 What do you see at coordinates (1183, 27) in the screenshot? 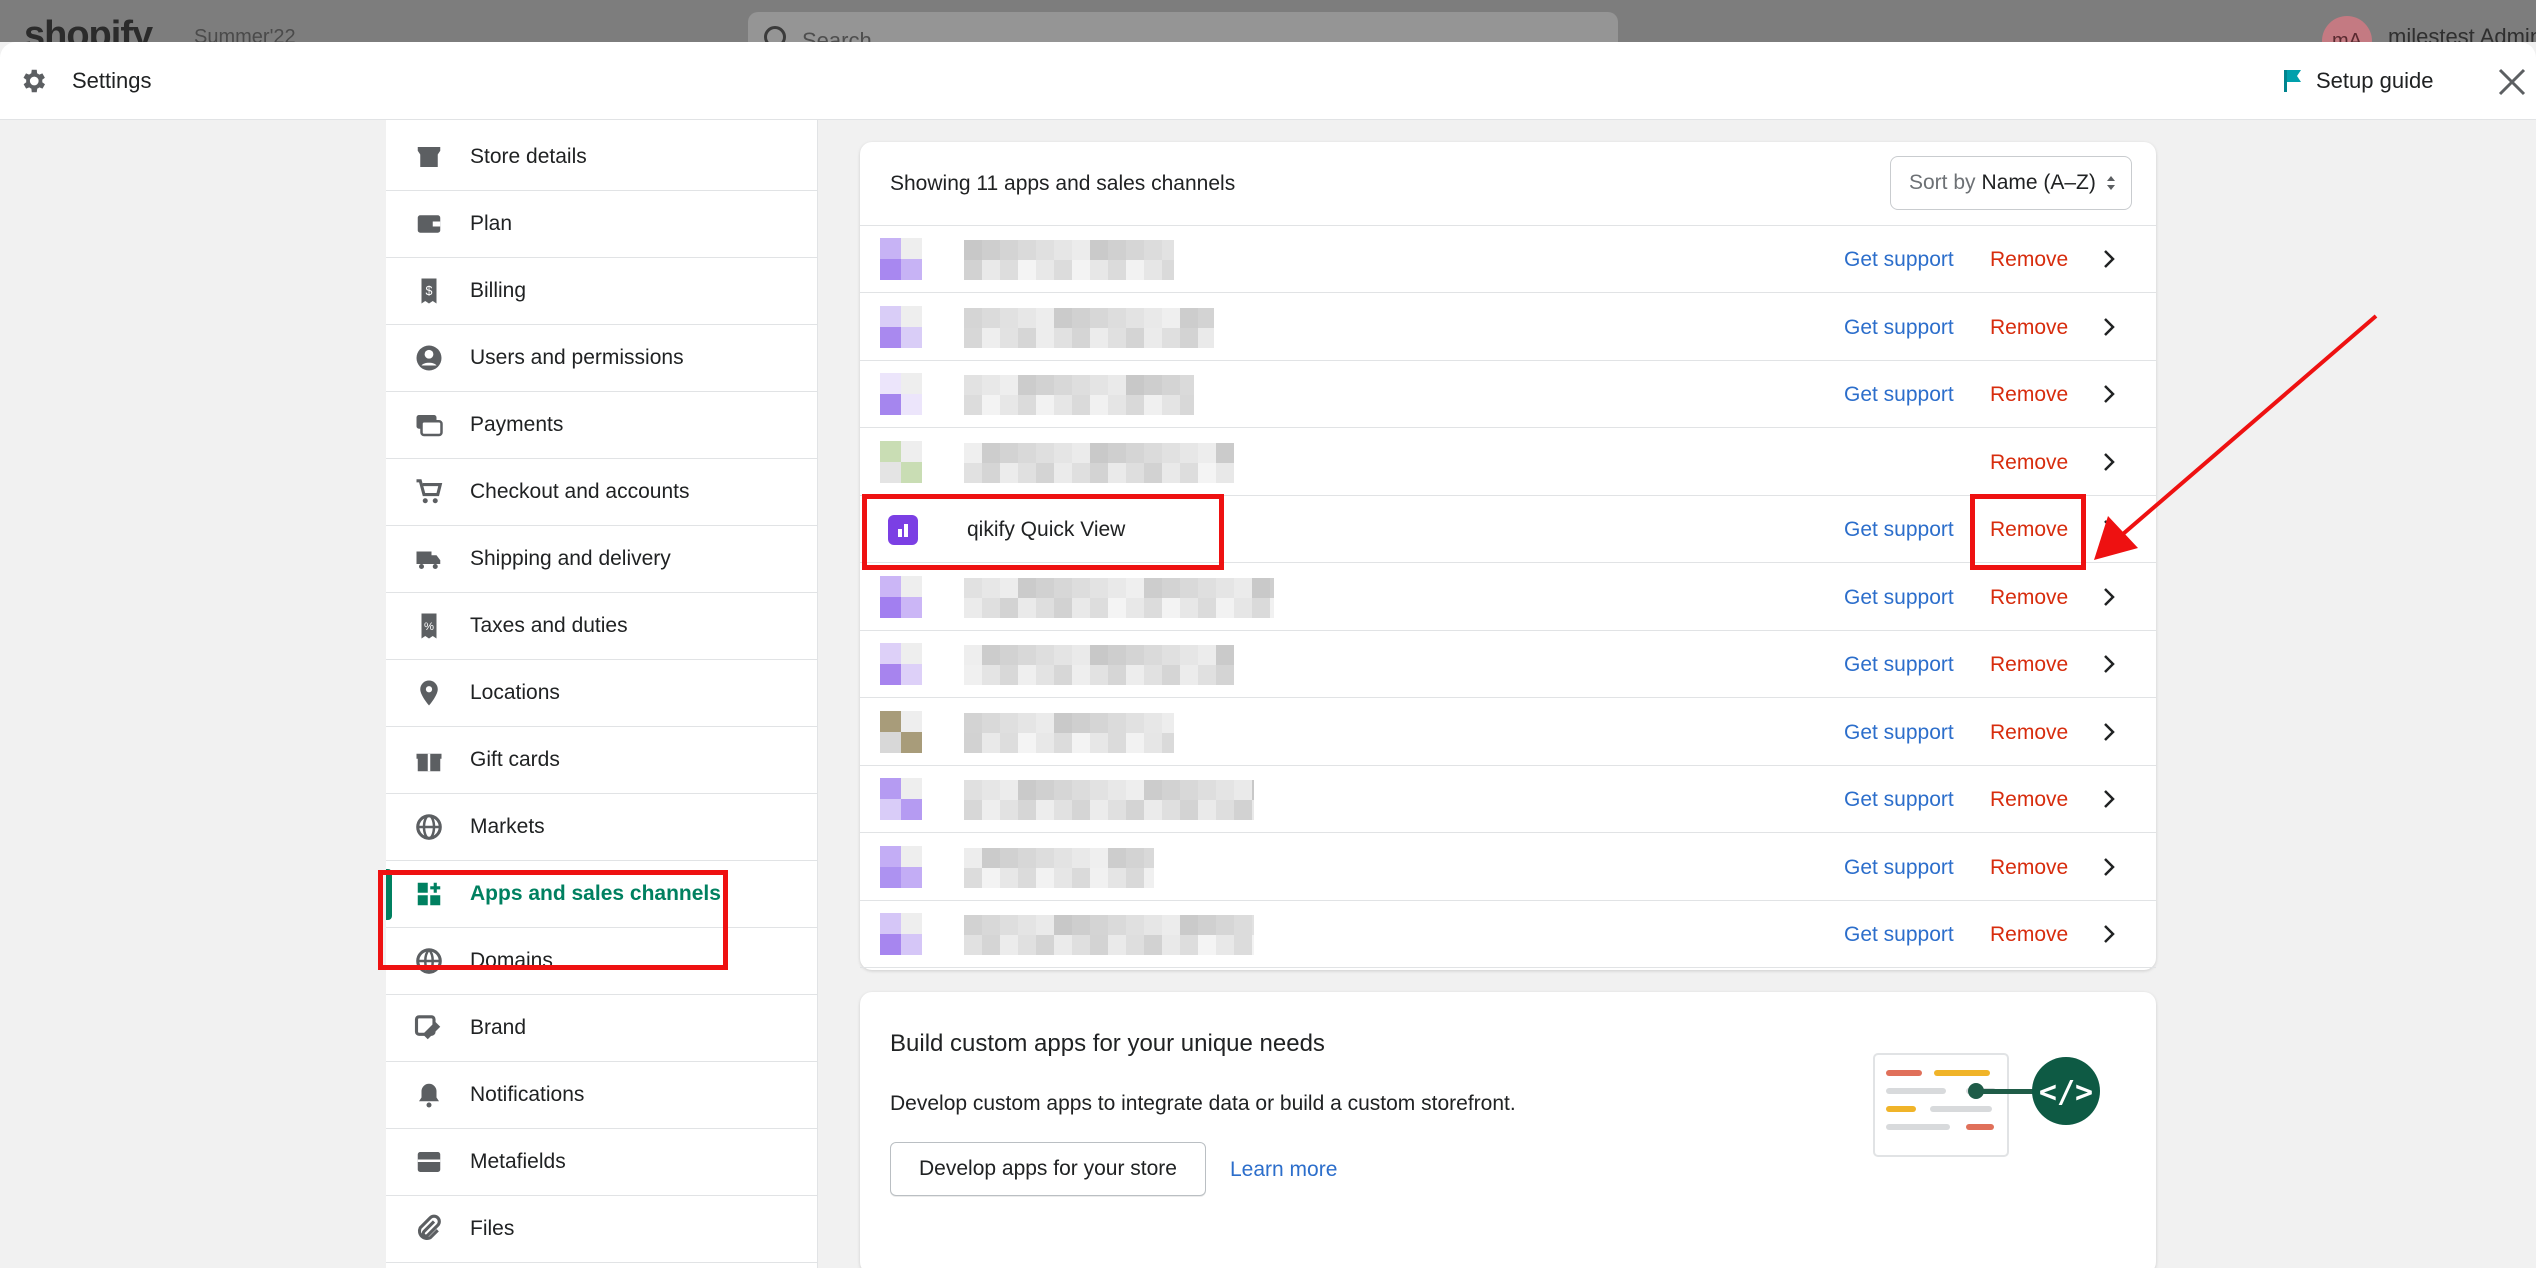
I see `global-search-input: Search` at bounding box center [1183, 27].